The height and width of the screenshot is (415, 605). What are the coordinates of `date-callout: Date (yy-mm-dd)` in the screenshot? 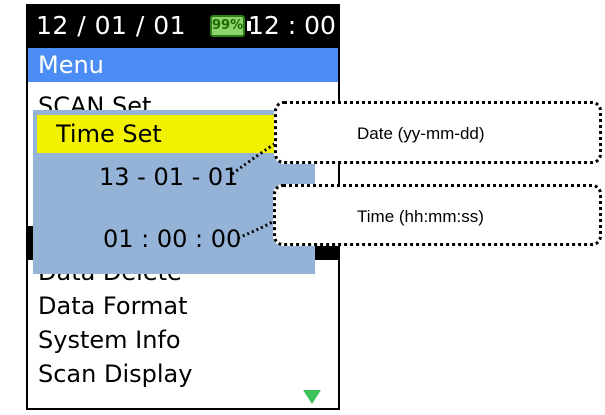 It's located at (438, 132).